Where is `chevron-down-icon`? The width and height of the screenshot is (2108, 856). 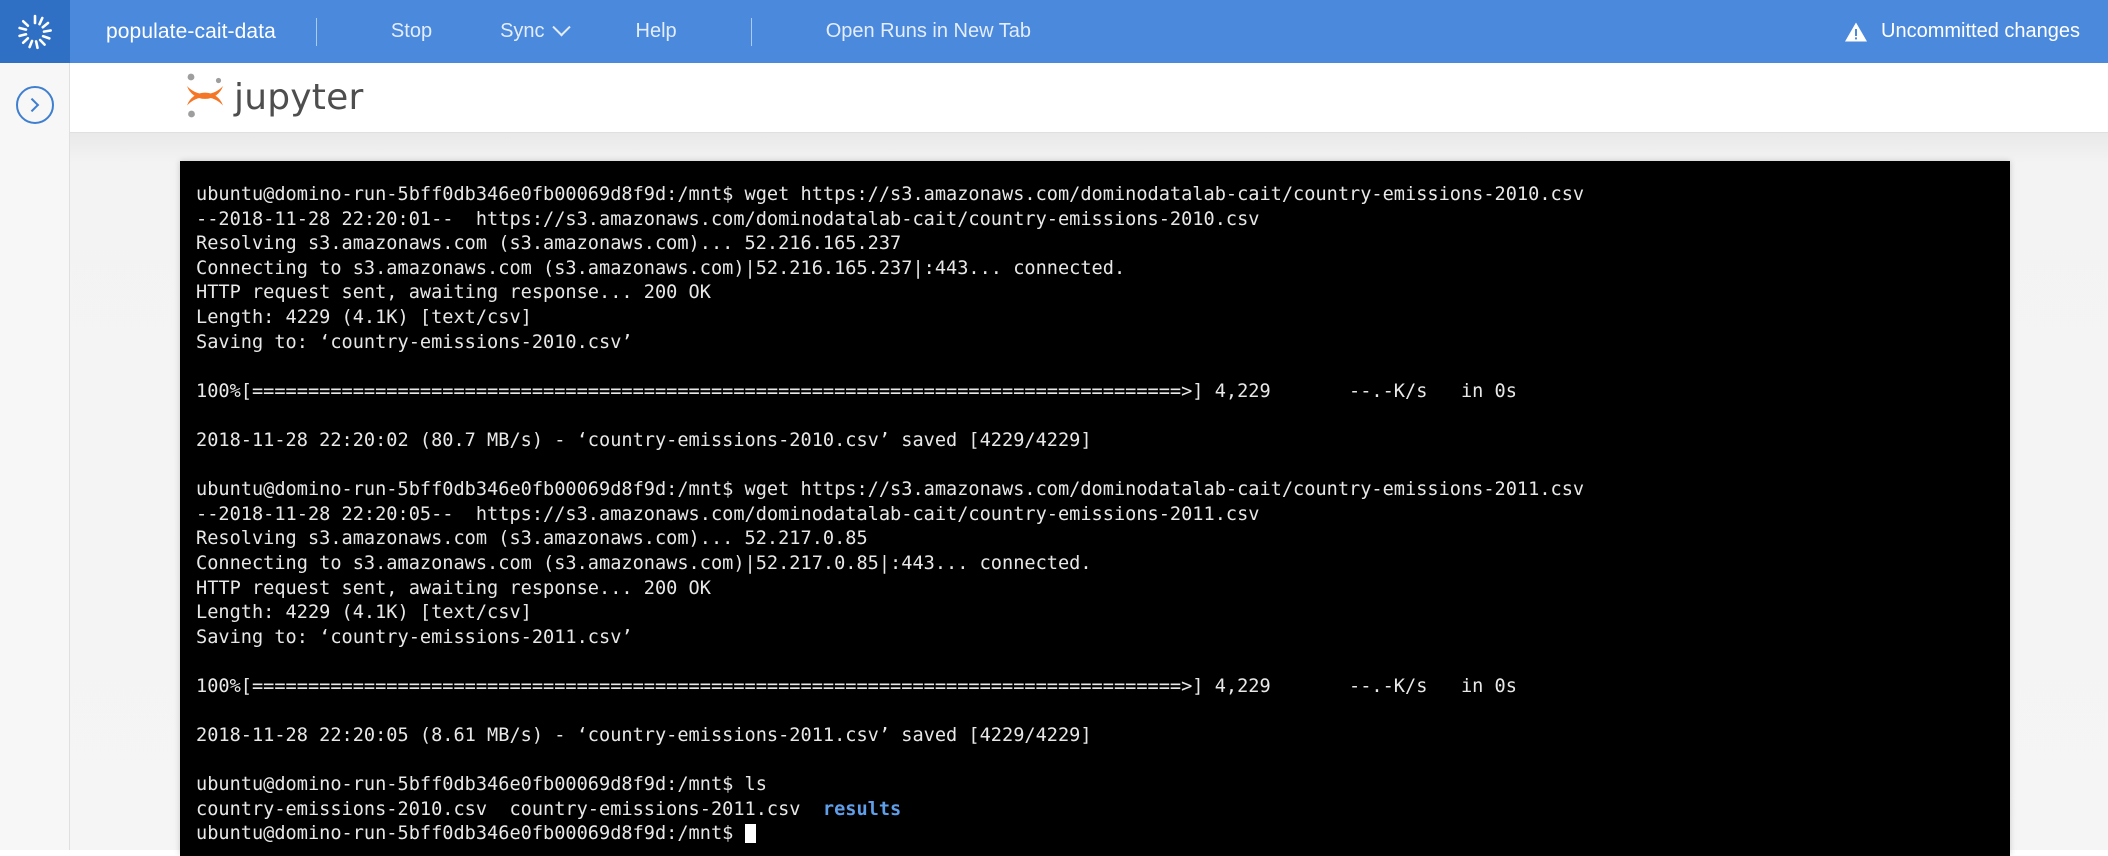
chevron-down-icon is located at coordinates (561, 27).